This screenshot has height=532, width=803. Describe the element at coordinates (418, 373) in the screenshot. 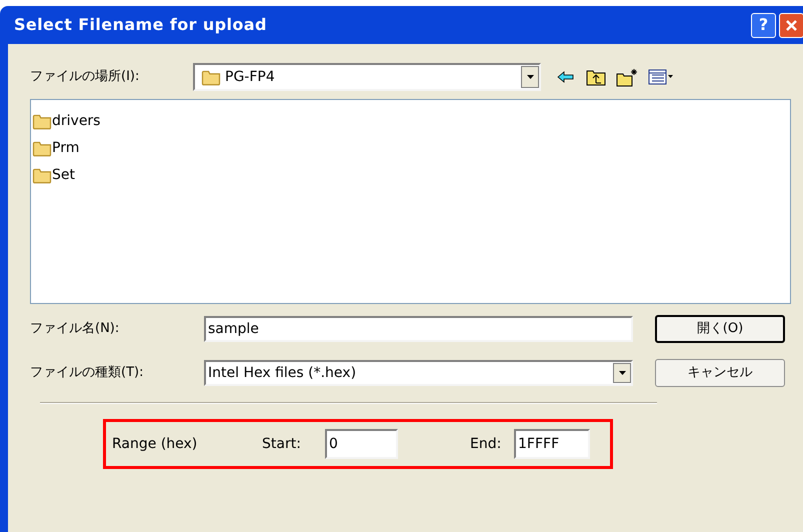

I see `filetype-combo: Intel Hex files (*.hex)` at that location.